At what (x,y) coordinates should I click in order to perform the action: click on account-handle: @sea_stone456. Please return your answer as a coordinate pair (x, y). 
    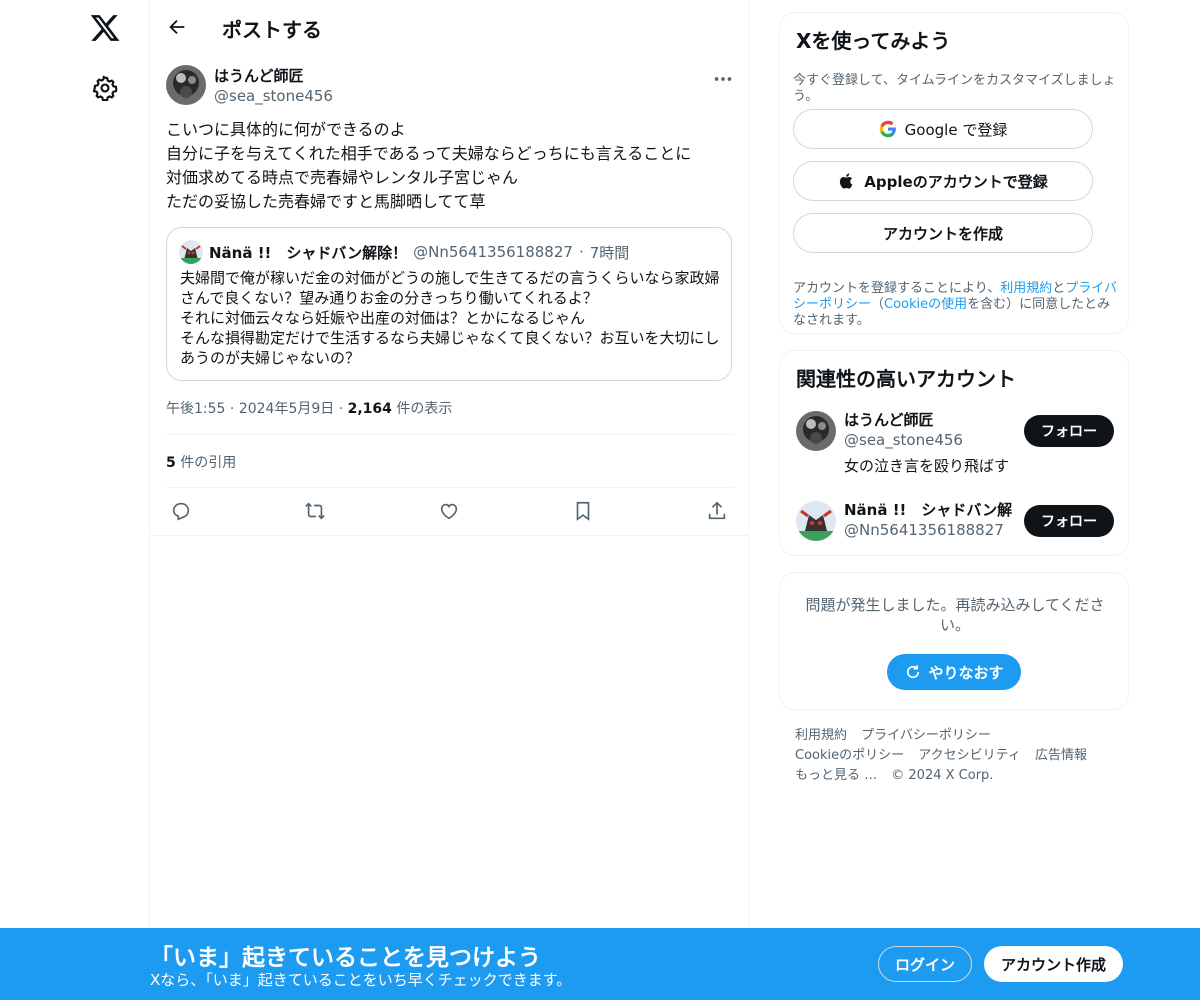
    Looking at the image, I should click on (903, 440).